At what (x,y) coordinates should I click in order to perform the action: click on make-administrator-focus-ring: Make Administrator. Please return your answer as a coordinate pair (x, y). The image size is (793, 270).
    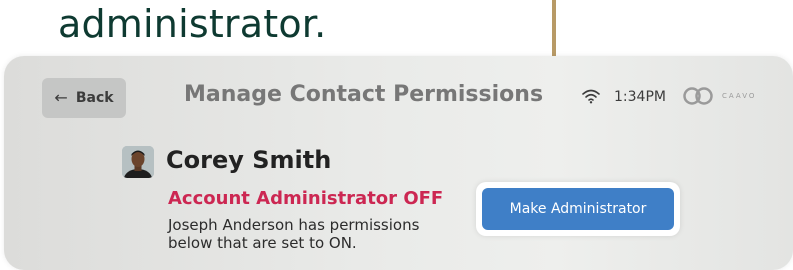
    Looking at the image, I should click on (578, 209).